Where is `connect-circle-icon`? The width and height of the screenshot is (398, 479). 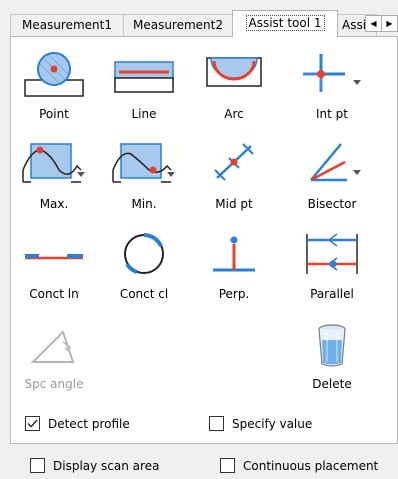
connect-circle-icon is located at coordinates (144, 253).